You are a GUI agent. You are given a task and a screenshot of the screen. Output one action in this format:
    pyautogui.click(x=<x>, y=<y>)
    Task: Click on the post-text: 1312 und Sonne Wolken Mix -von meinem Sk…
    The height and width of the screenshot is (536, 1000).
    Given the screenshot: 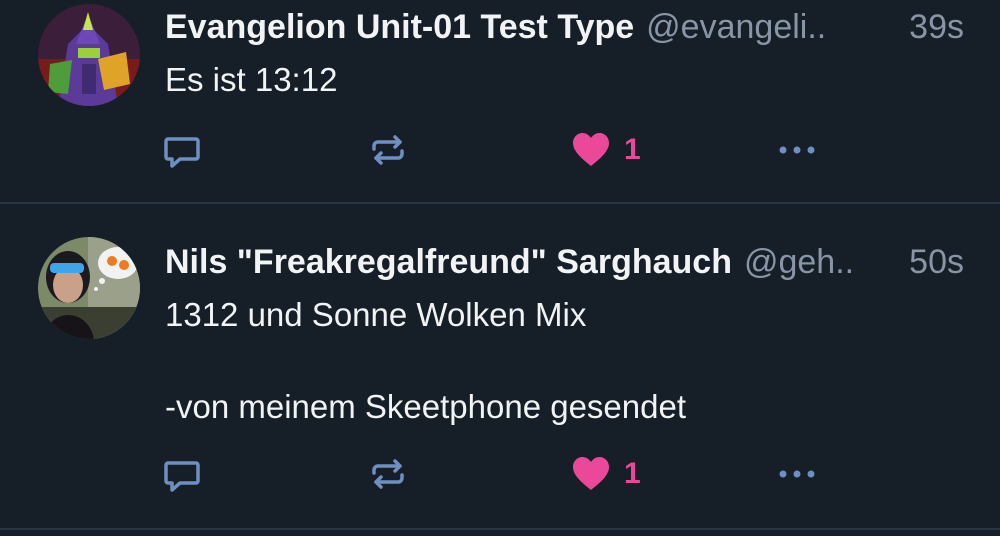 What is the action you would take?
    pyautogui.click(x=426, y=360)
    